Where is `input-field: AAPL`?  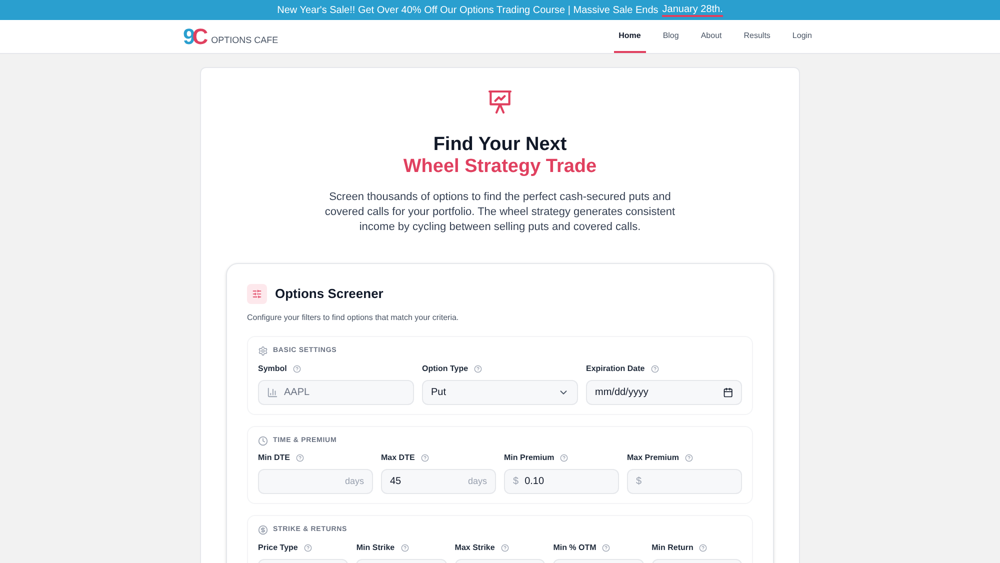 input-field: AAPL is located at coordinates (336, 392).